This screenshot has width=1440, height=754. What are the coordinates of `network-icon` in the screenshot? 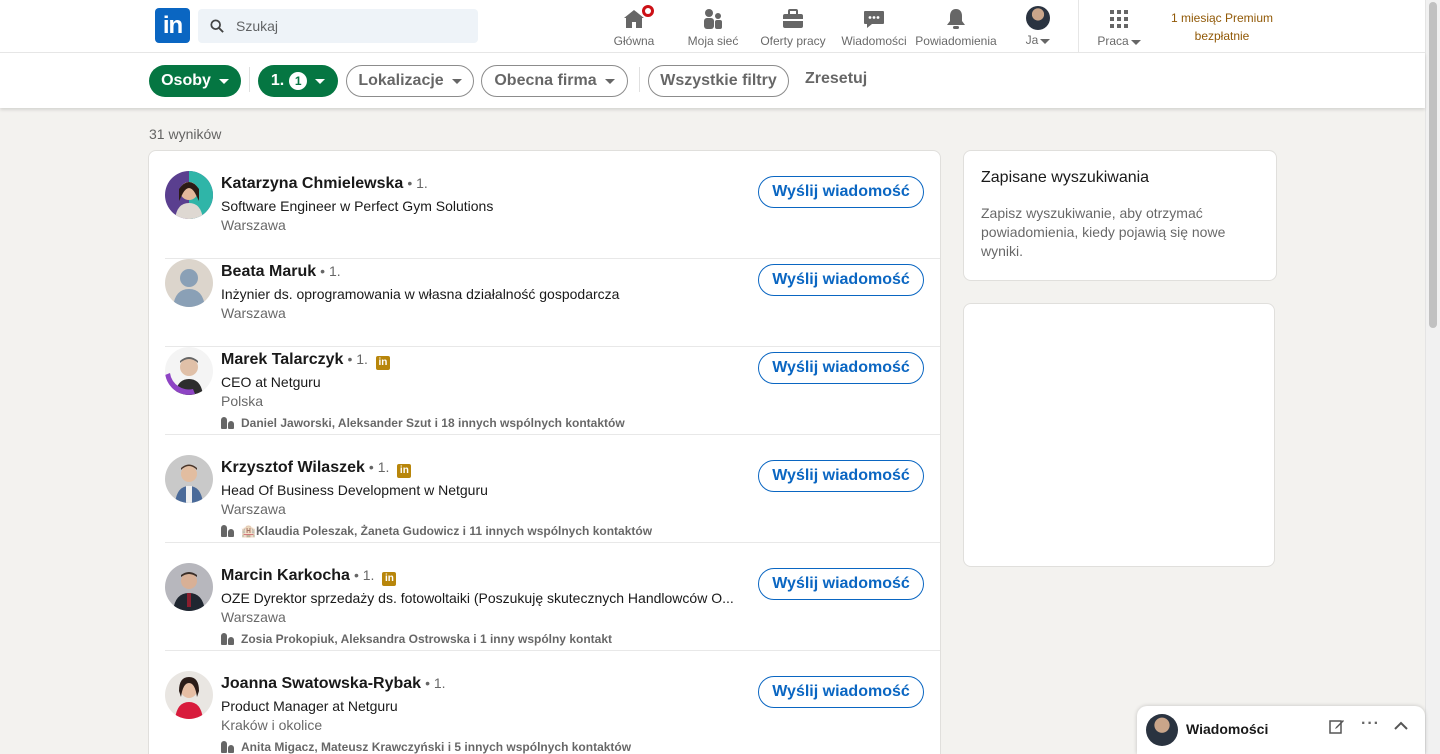 It's located at (713, 19).